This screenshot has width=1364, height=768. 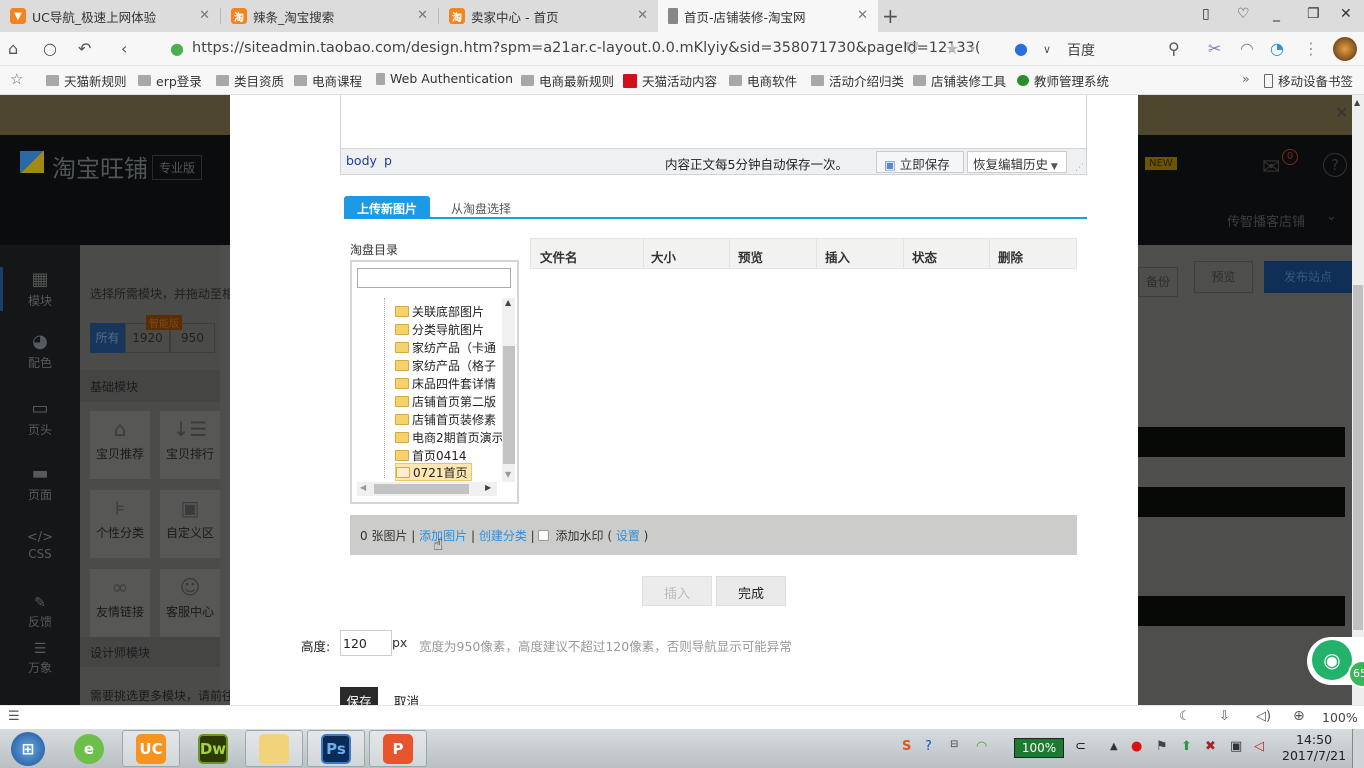 I want to click on folder-item: 家纺产品（格子, so click(x=445, y=365).